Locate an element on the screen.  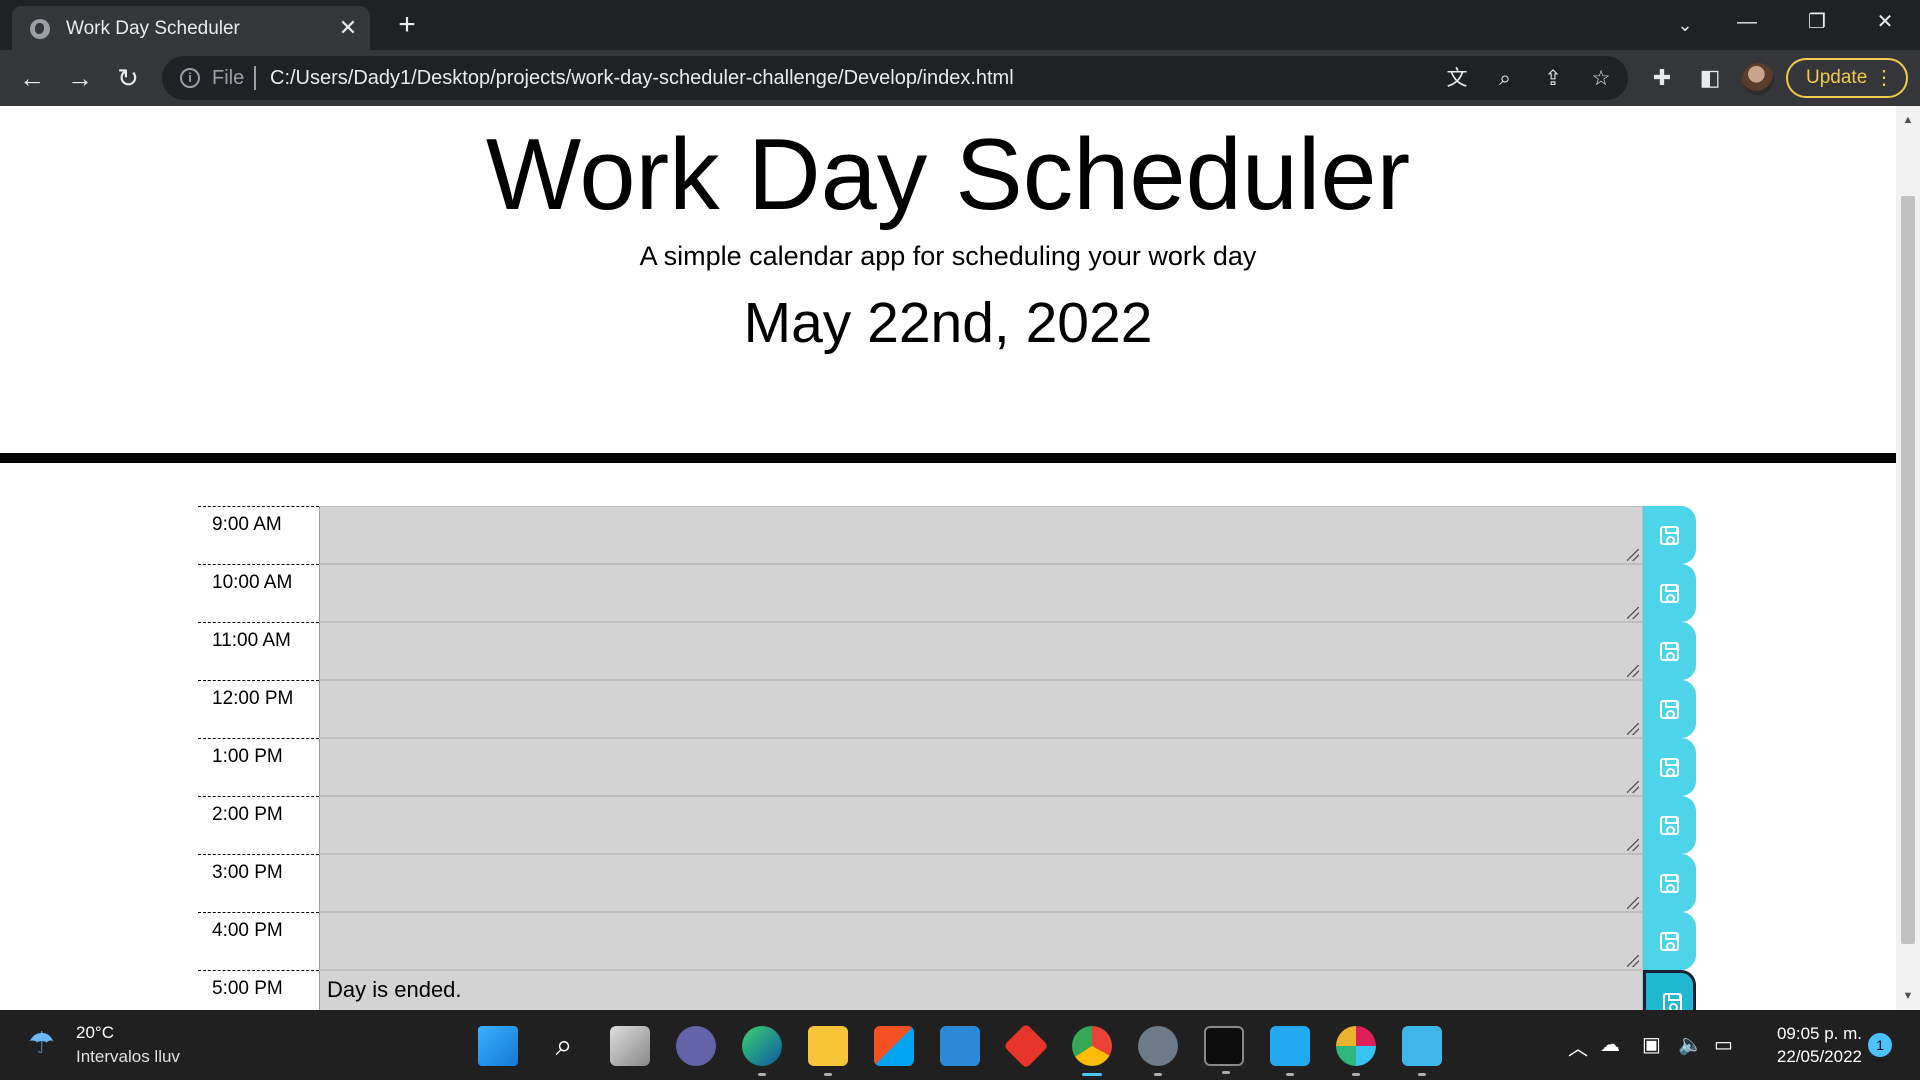
file-explorer-icon is located at coordinates (828, 1051).